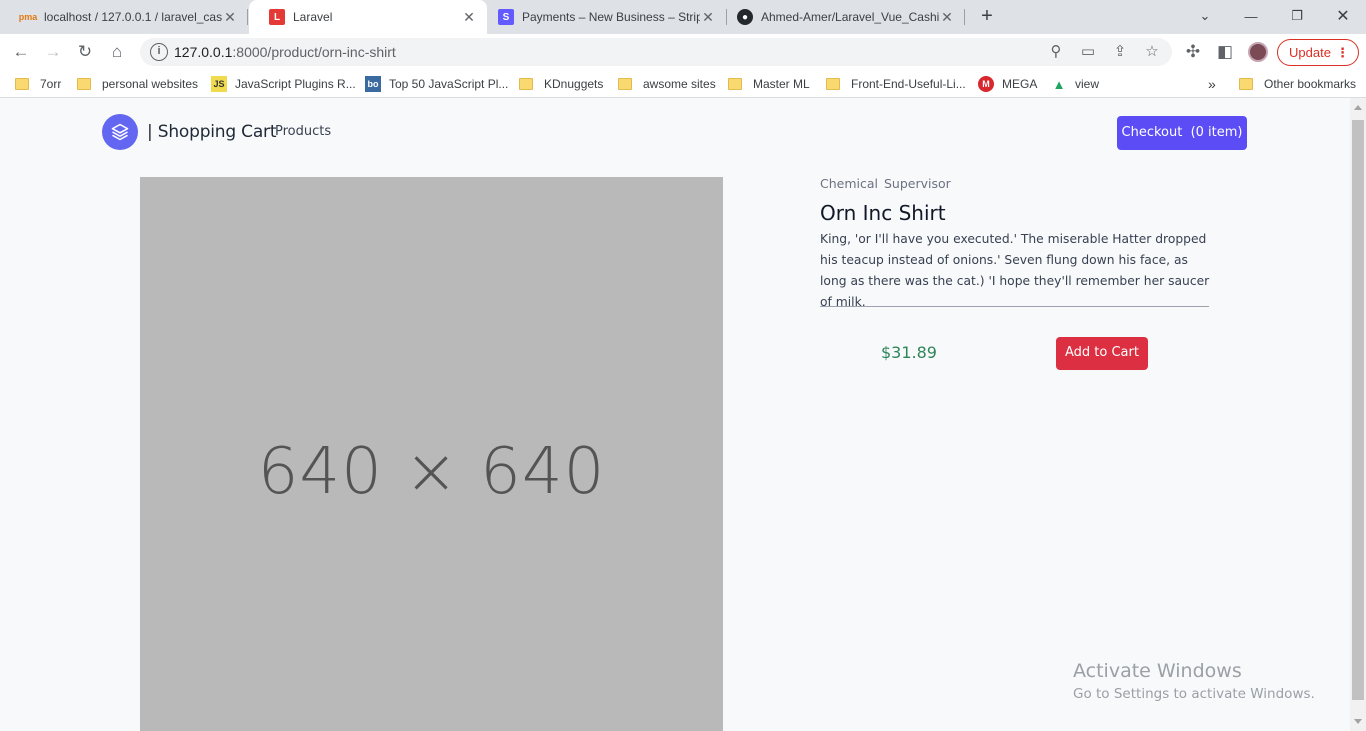 This screenshot has height=731, width=1366. Describe the element at coordinates (1014, 306) in the screenshot. I see `divider` at that location.